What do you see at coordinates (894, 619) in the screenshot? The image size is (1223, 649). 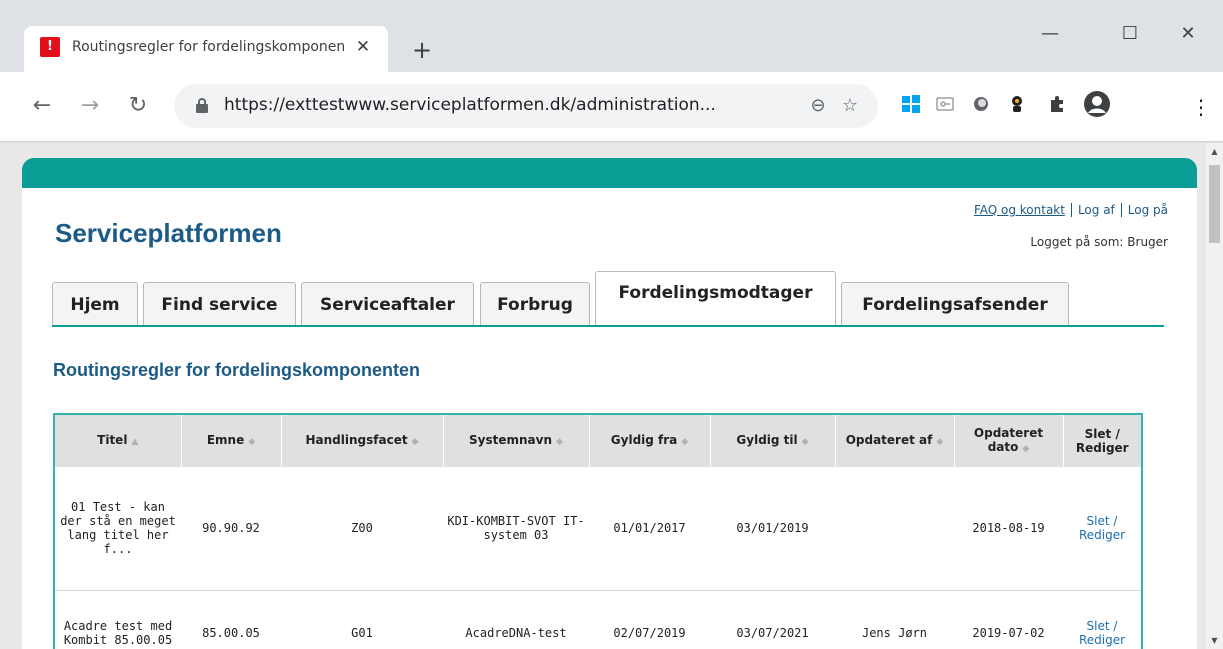 I see `cell-opdateret-af: Jens Jørn` at bounding box center [894, 619].